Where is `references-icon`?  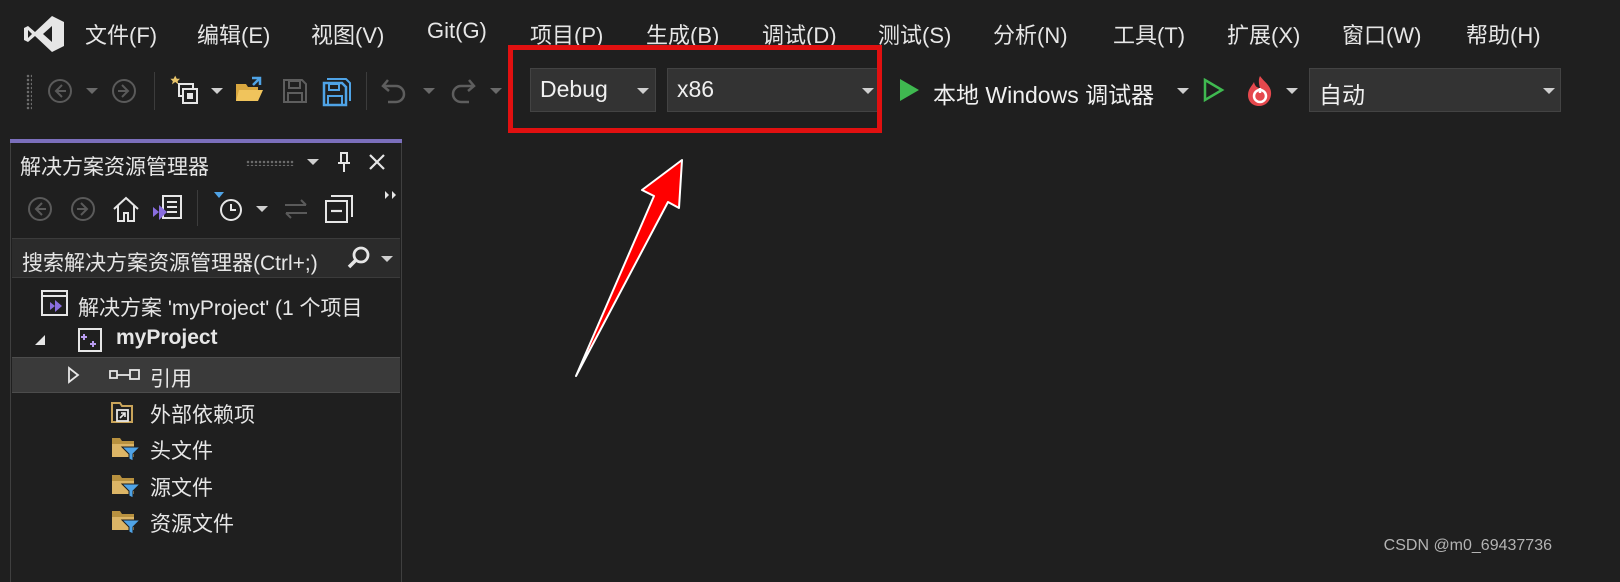 references-icon is located at coordinates (124, 374).